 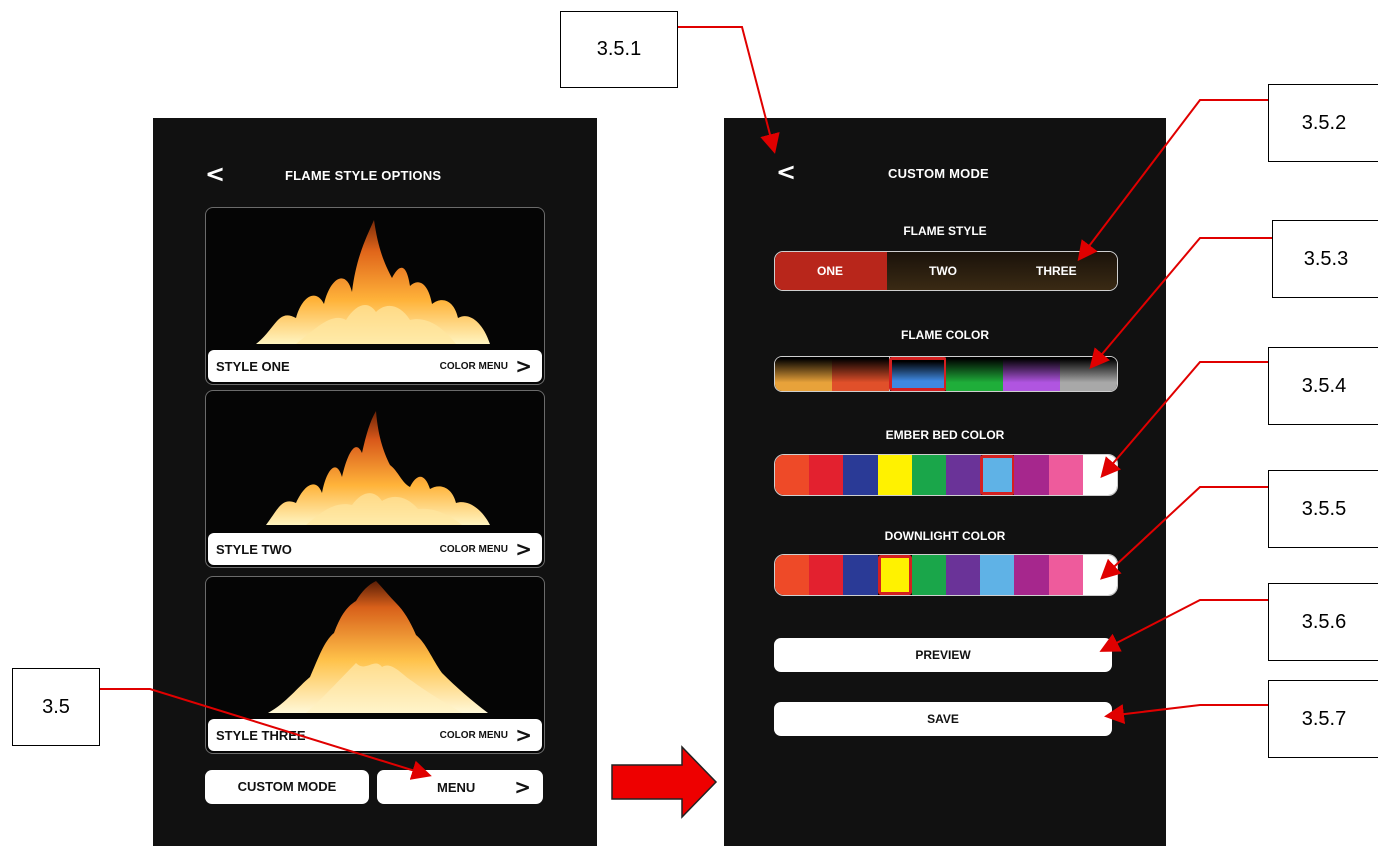 What do you see at coordinates (1323, 622) in the screenshot?
I see `callout-3-5-6: 3.5.6` at bounding box center [1323, 622].